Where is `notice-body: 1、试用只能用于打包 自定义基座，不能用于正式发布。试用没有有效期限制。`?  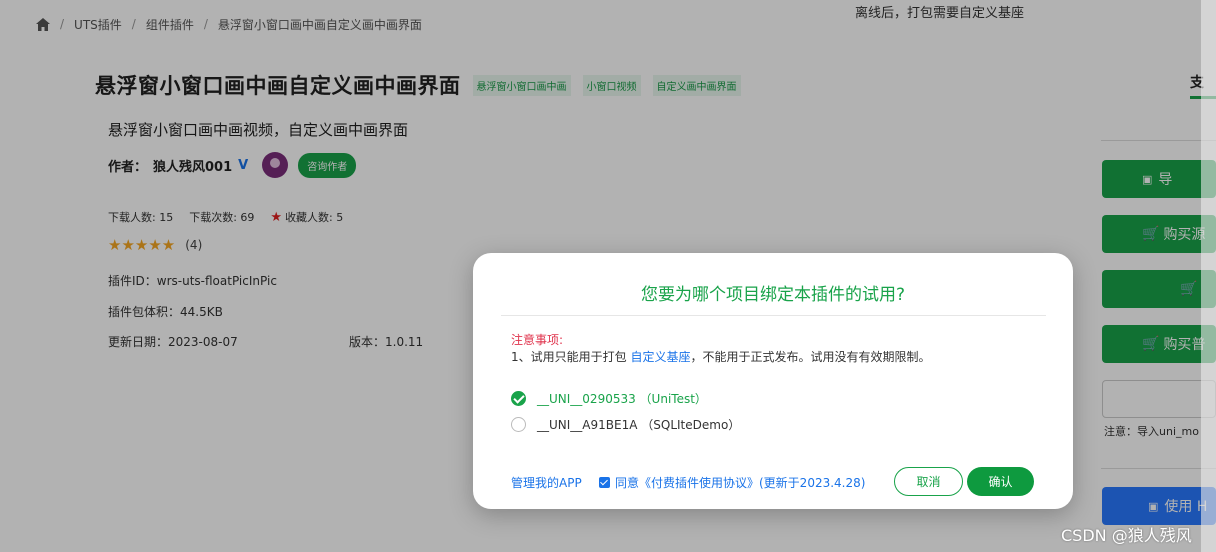
notice-body: 1、试用只能用于打包 自定义基座，不能用于正式发布。试用没有有效期限制。 is located at coordinates (720, 356).